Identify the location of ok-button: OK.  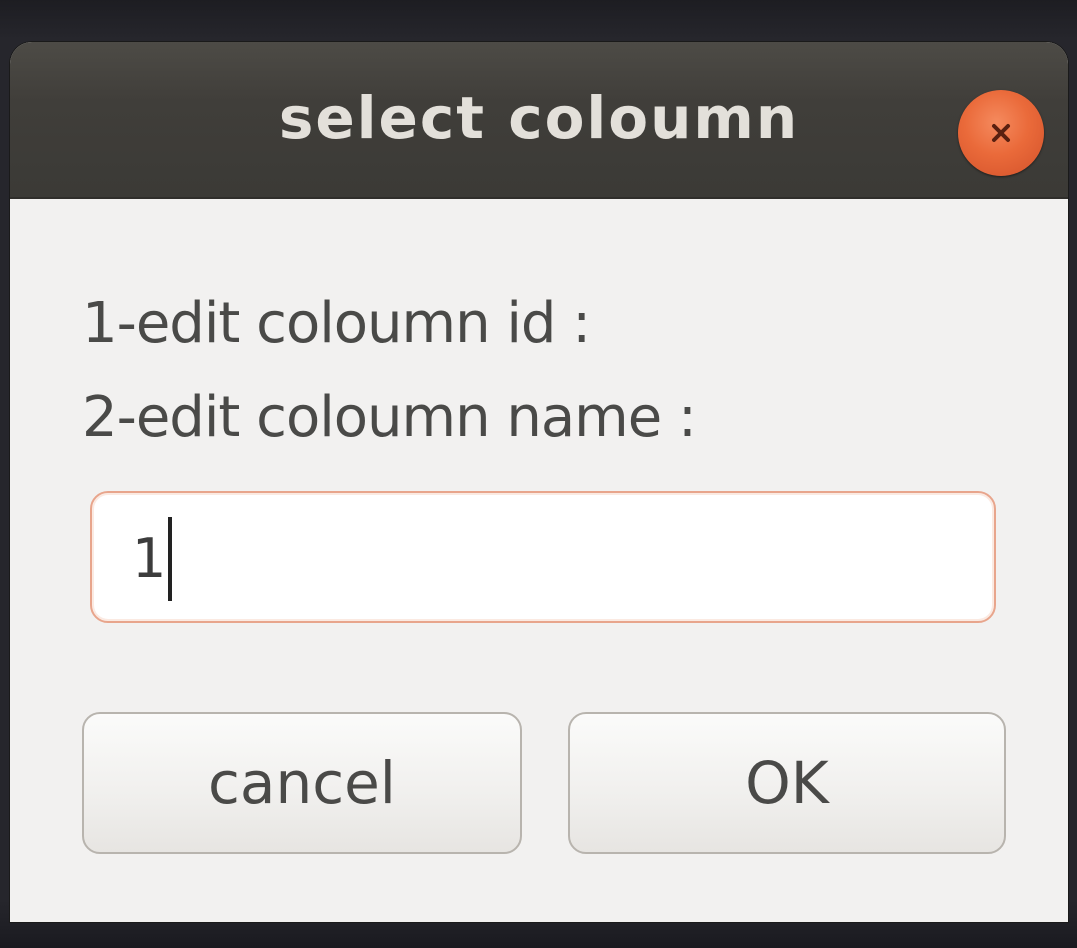
(787, 783).